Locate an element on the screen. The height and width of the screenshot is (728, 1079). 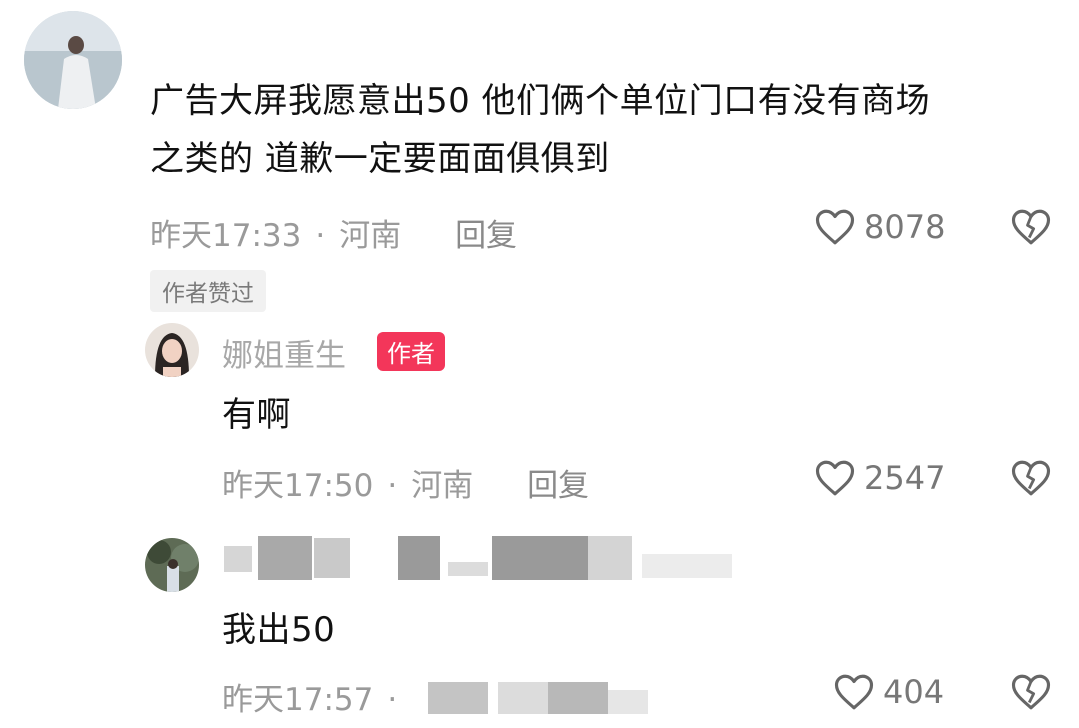
commenter-avatar is located at coordinates (73, 60).